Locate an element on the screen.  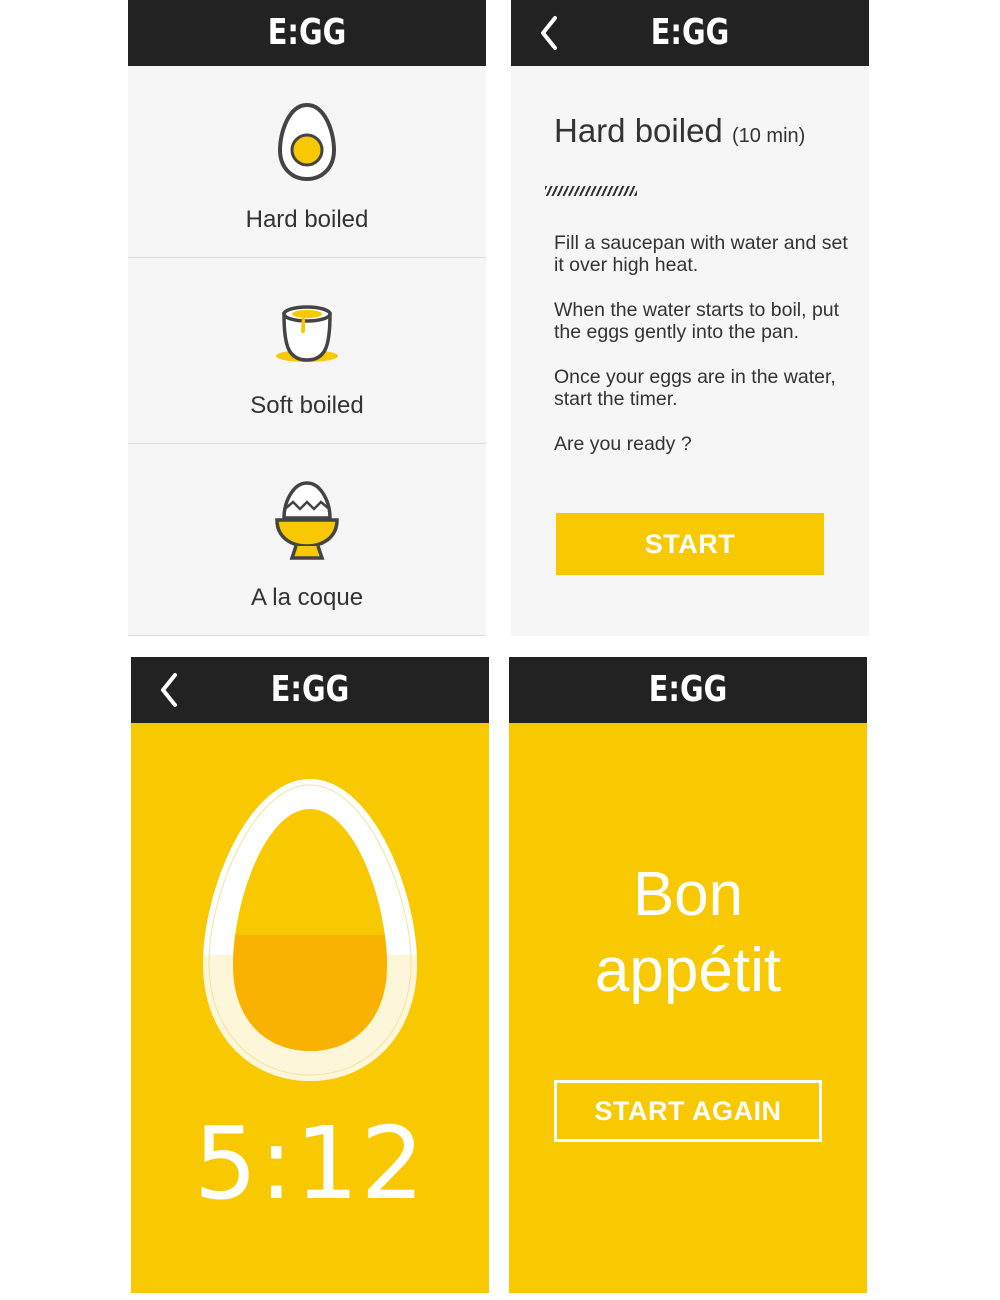
bon-appetit-message: Bon appétit is located at coordinates (688, 933).